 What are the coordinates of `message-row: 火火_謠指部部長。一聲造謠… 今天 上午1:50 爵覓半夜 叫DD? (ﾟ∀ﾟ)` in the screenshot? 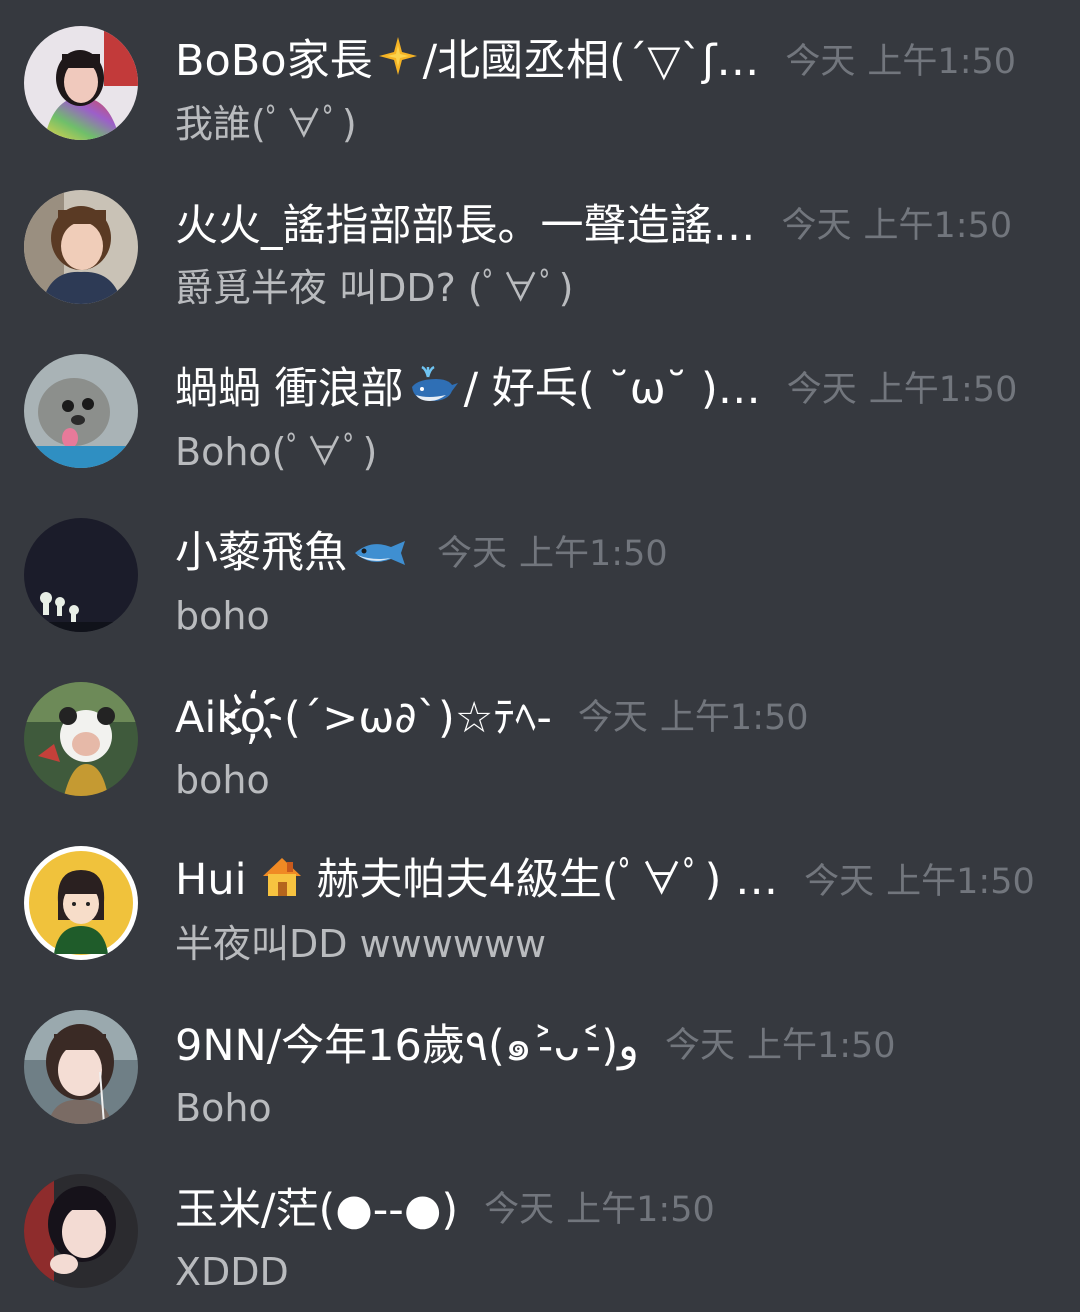 It's located at (540, 246).